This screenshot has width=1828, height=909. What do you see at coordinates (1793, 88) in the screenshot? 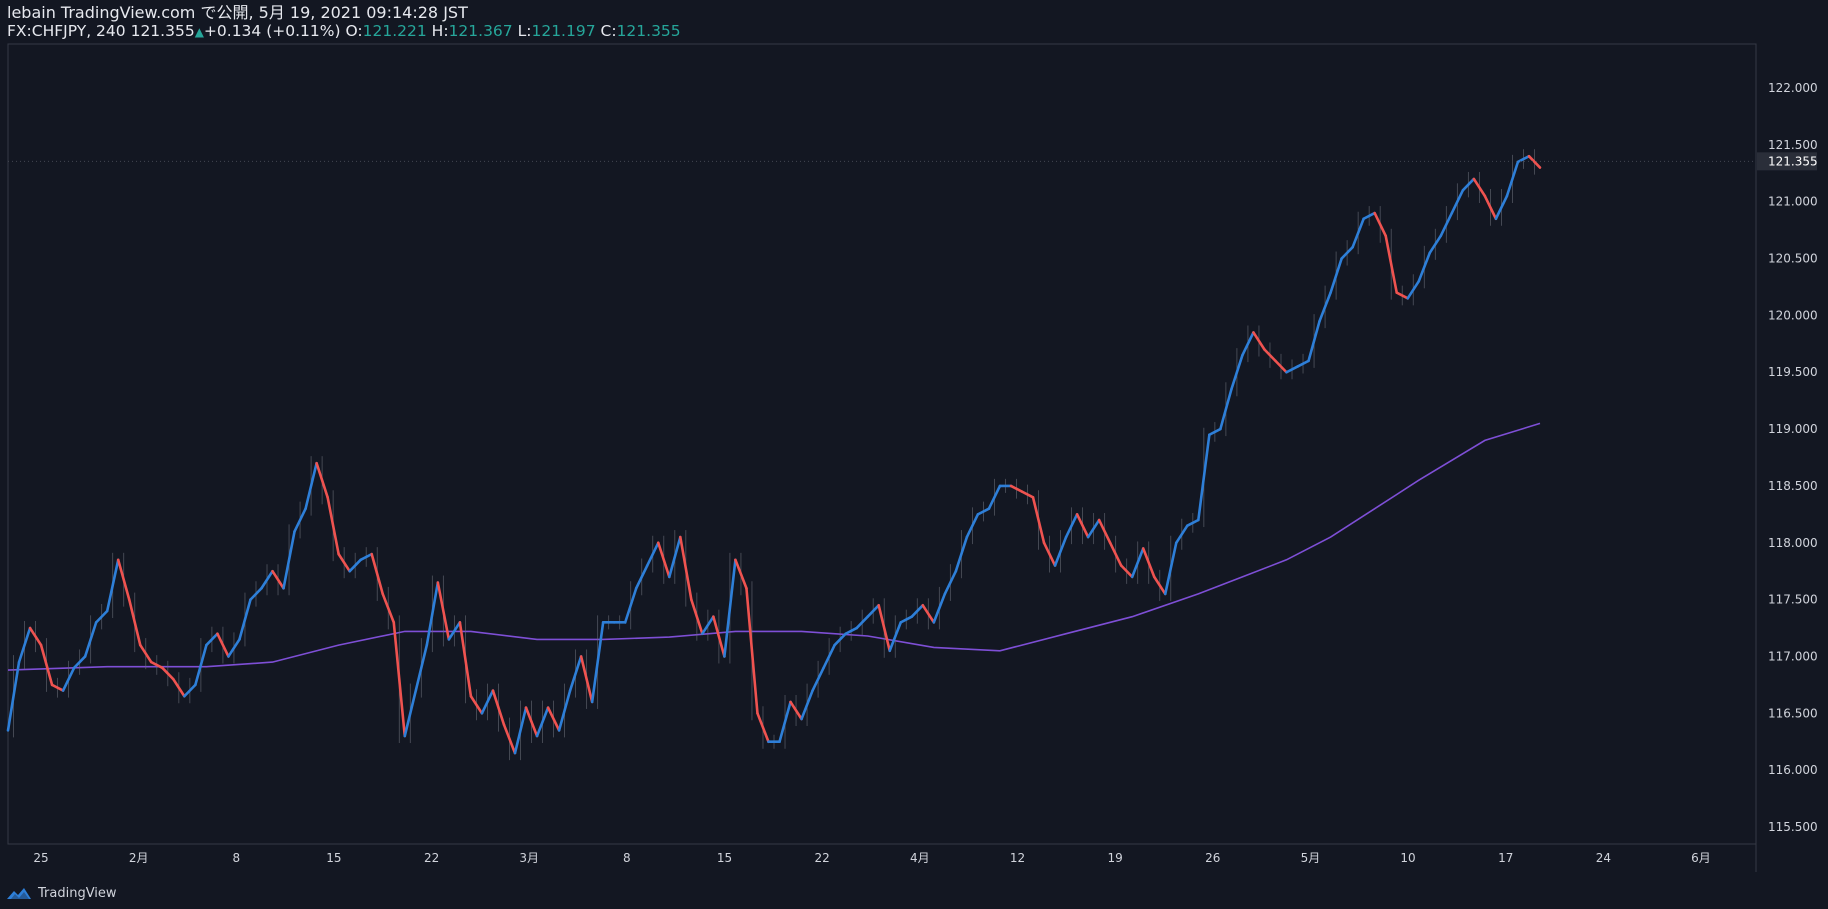
I see `y-tick-label: 122.000` at bounding box center [1793, 88].